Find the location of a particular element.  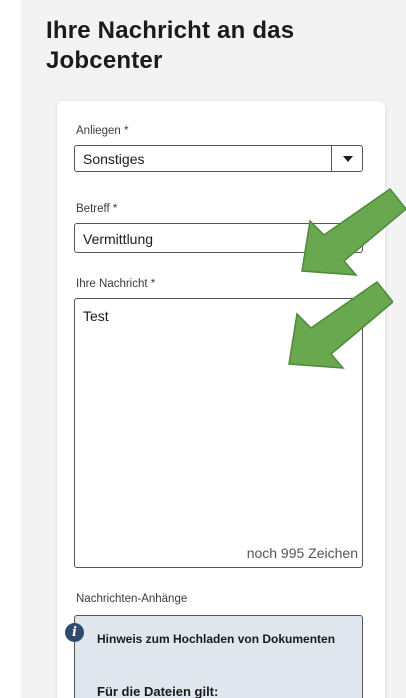

select-divider is located at coordinates (331, 158).